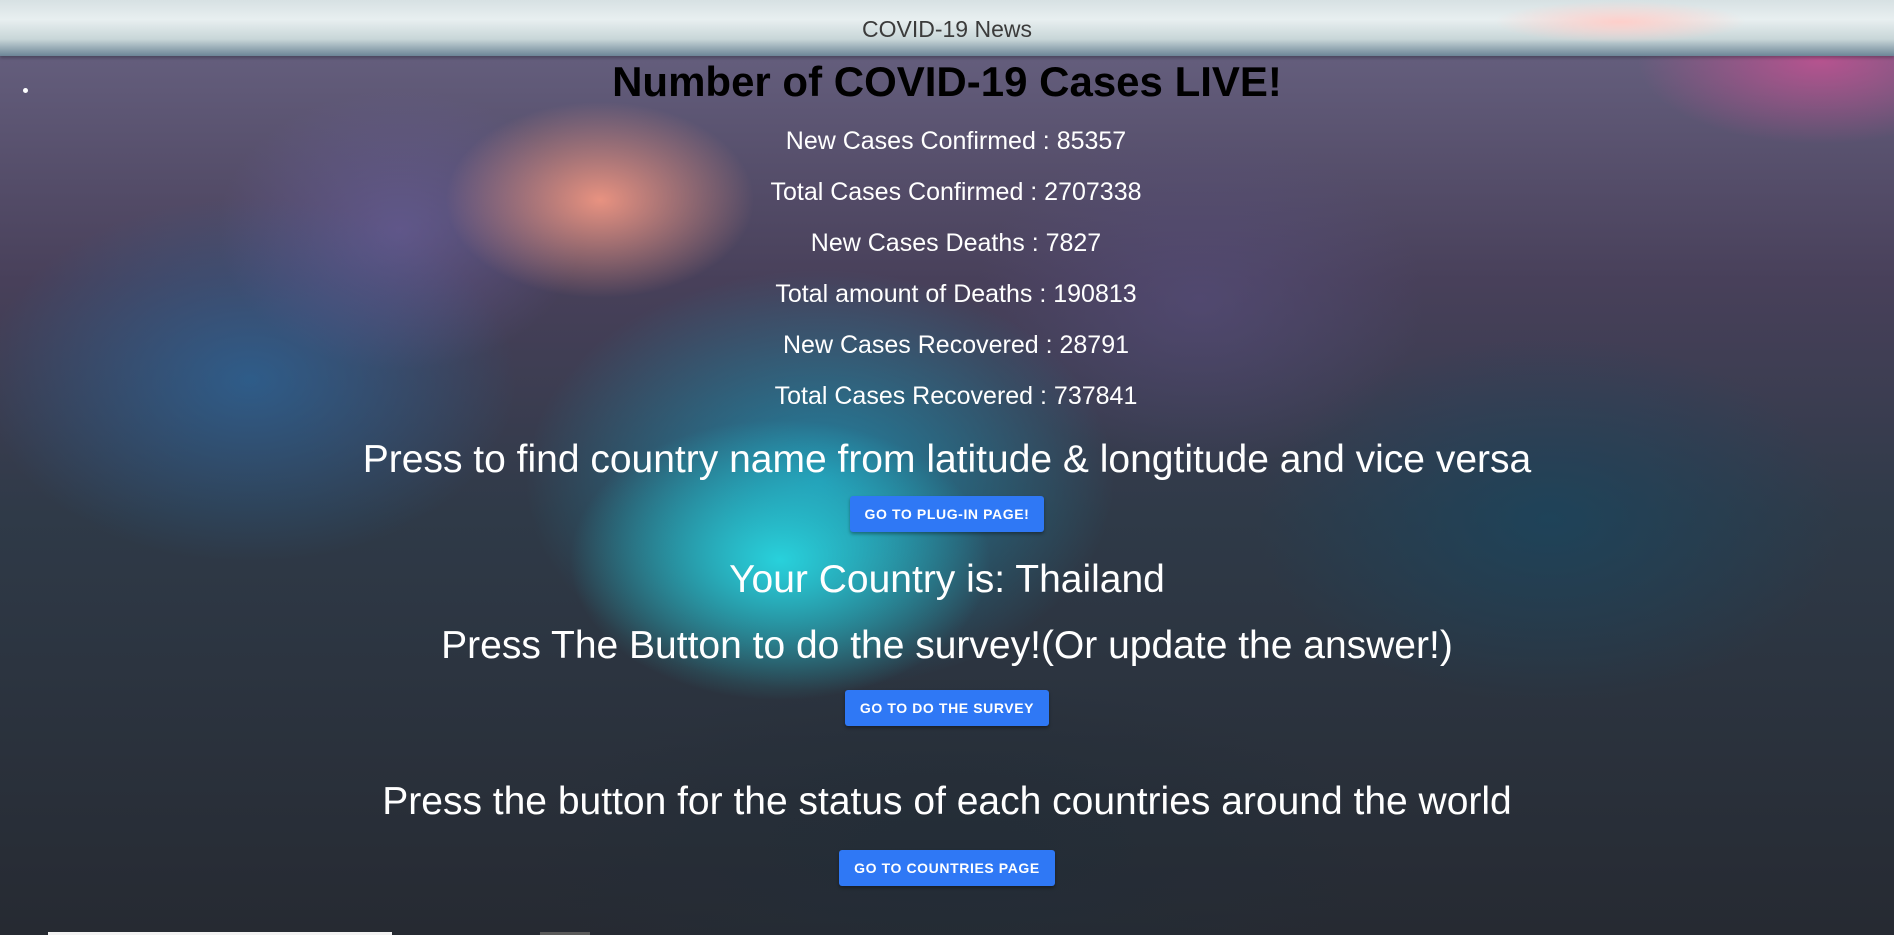 This screenshot has width=1894, height=935. What do you see at coordinates (956, 294) in the screenshot?
I see `stat-total-deaths: Total amount of Deaths : 190813` at bounding box center [956, 294].